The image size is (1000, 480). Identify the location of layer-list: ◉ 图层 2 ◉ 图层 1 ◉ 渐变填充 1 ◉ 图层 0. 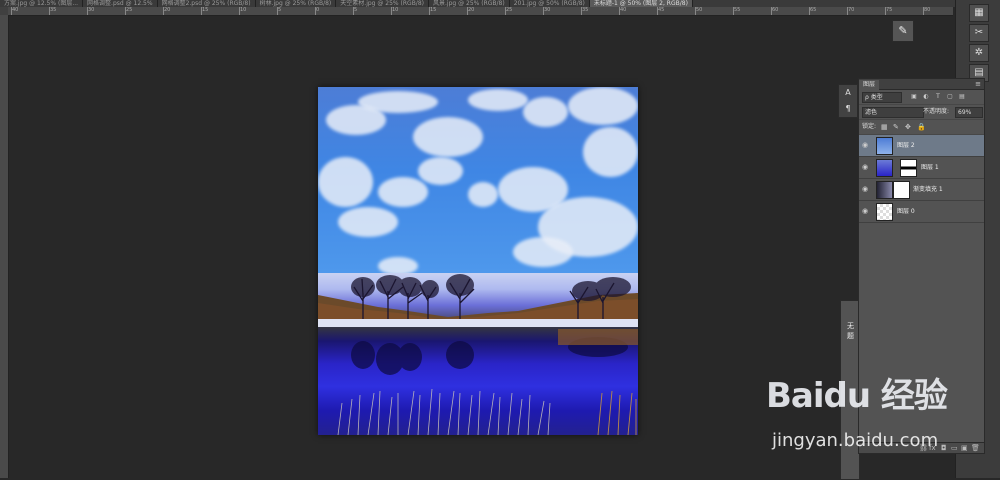
(921, 179).